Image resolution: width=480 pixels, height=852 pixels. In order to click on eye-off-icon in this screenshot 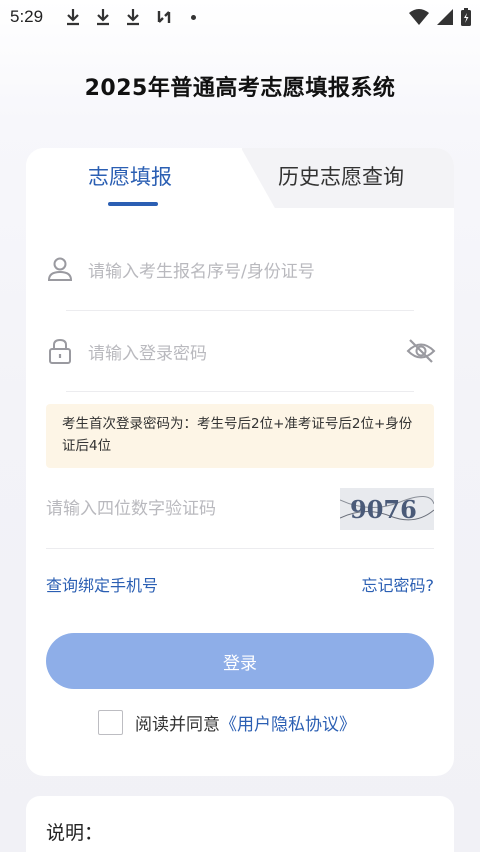, I will do `click(421, 351)`.